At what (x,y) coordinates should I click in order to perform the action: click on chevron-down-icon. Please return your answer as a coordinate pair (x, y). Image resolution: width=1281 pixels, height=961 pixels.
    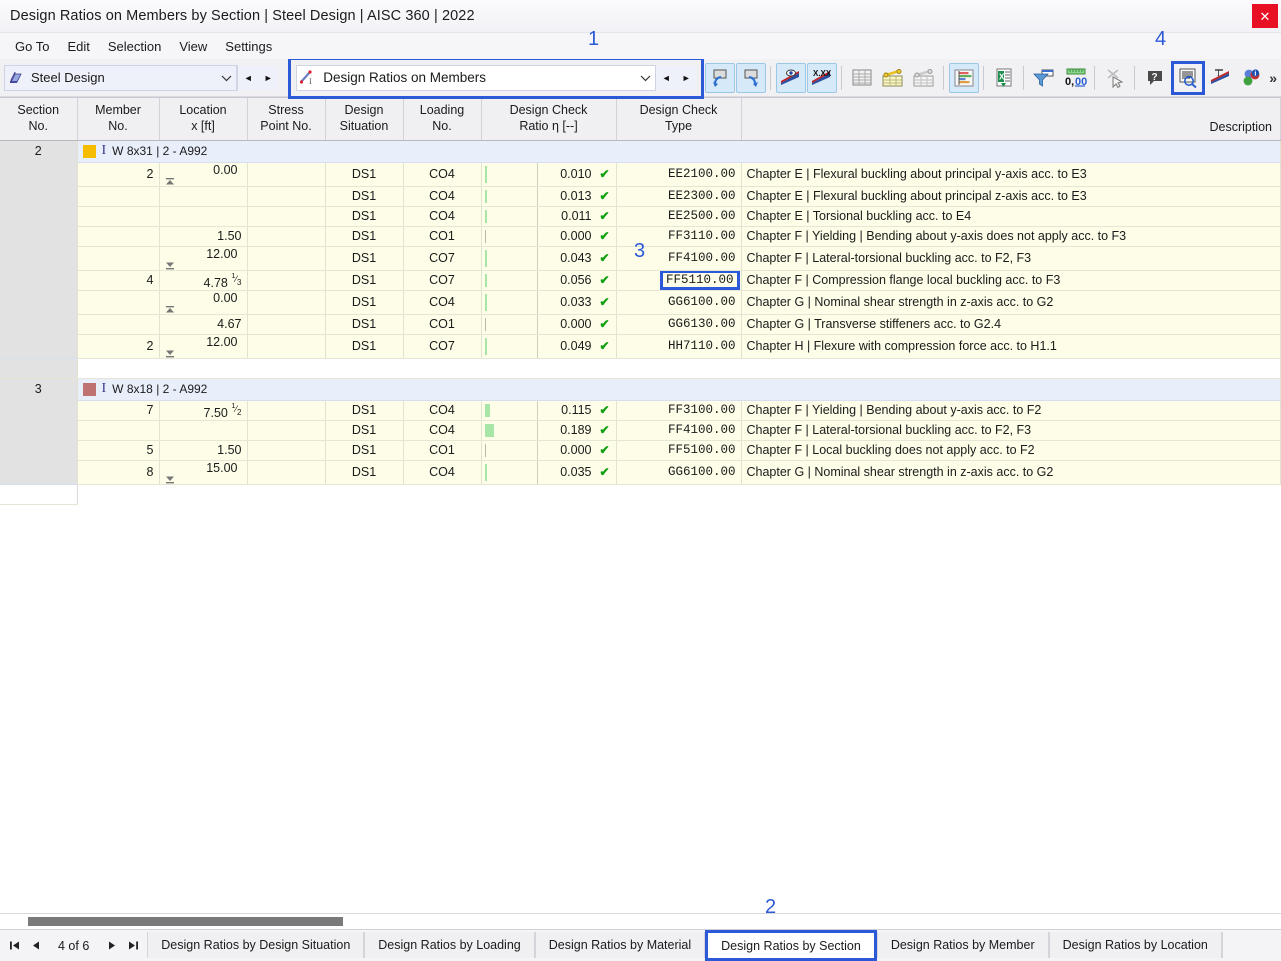
    Looking at the image, I should click on (226, 78).